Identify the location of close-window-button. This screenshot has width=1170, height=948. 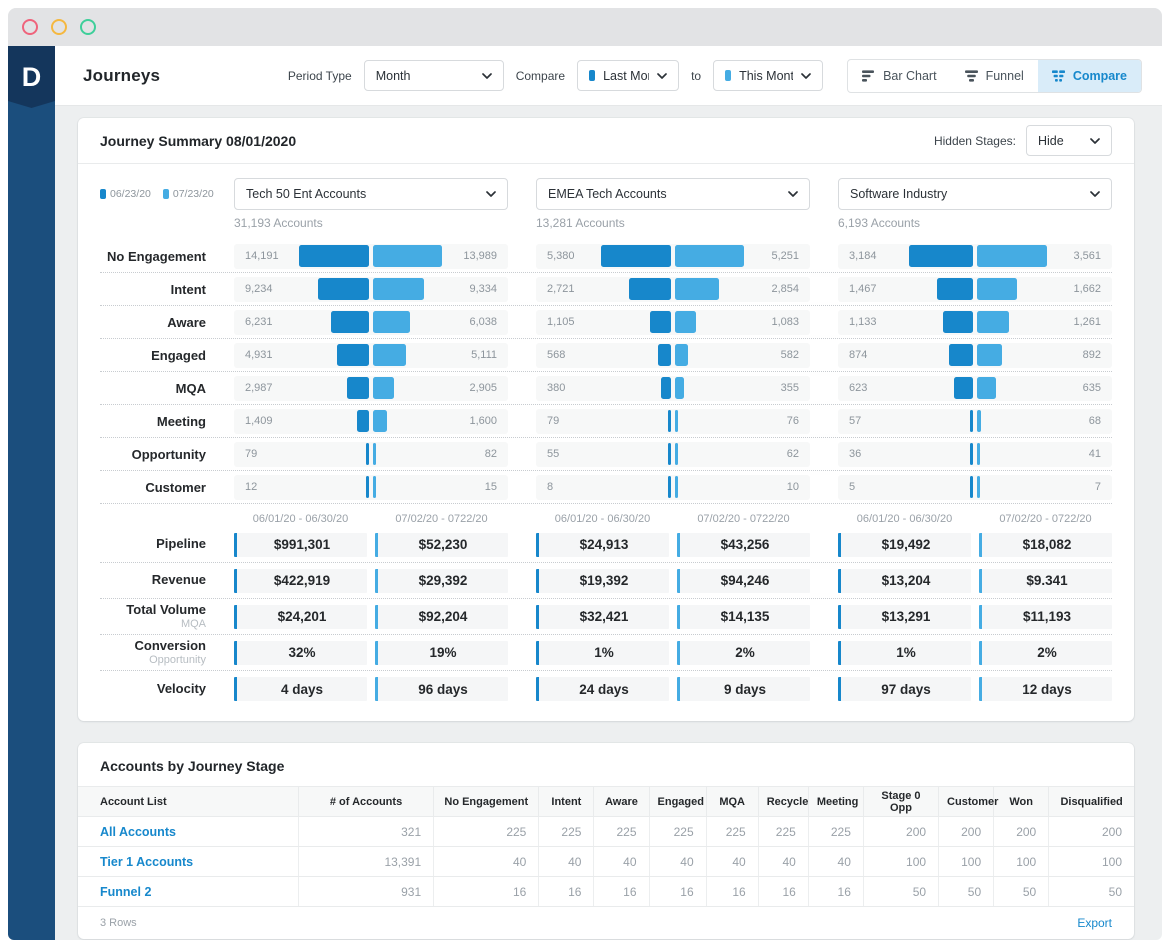
(30, 27).